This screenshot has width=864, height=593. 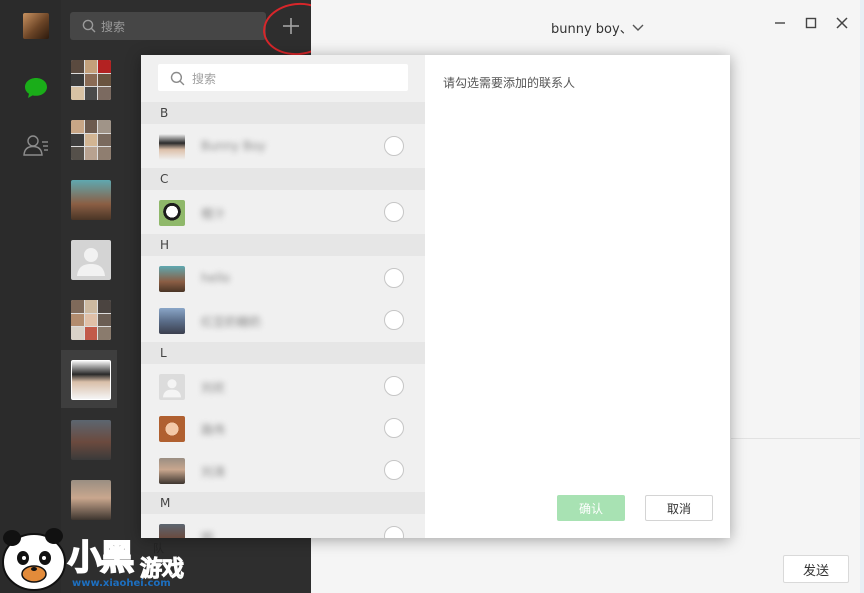 I want to click on contact-row: hello, so click(x=283, y=279).